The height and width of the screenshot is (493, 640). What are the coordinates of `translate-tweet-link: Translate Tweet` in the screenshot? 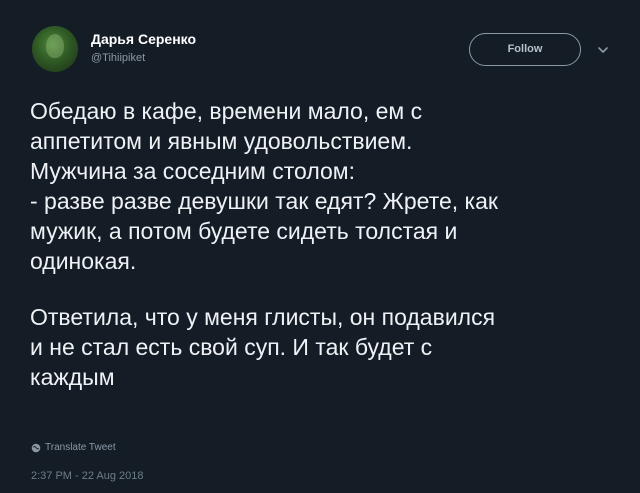 It's located at (73, 447).